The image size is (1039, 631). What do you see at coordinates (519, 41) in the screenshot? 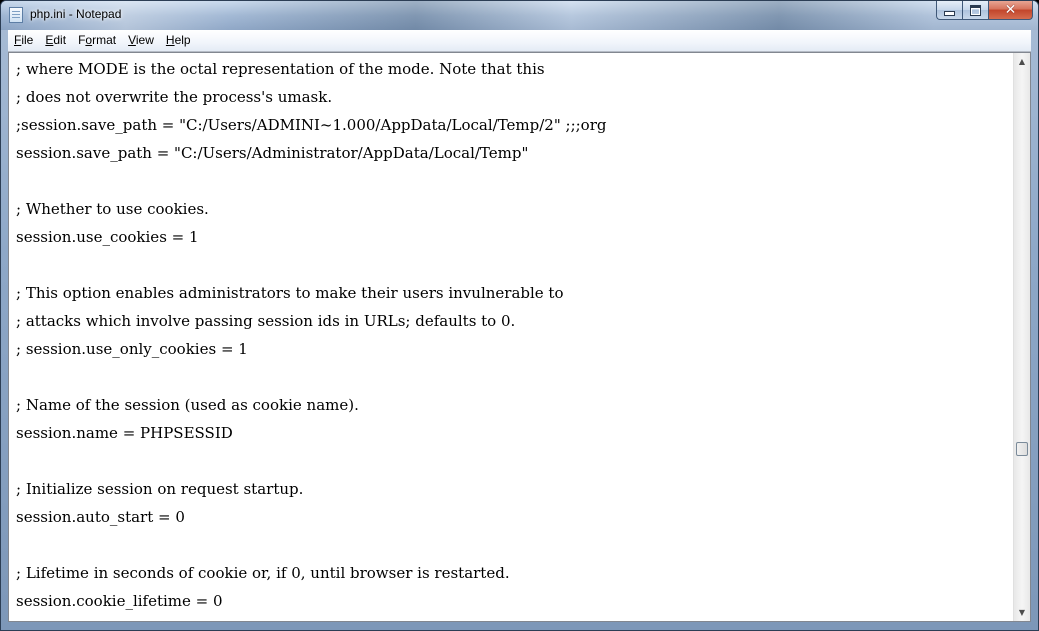
I see `menu-bar: File Edit Format View Help` at bounding box center [519, 41].